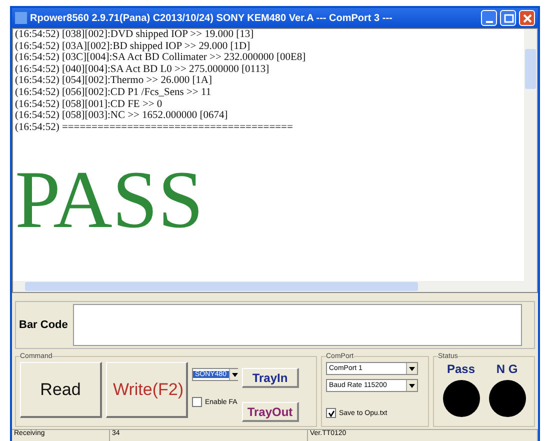  What do you see at coordinates (212, 18) in the screenshot?
I see `window-title: Rpower8560 2.9.71(Pana) C2013/10/24) SONY KEM480 Ver.A --- ComPort 3 ---` at bounding box center [212, 18].